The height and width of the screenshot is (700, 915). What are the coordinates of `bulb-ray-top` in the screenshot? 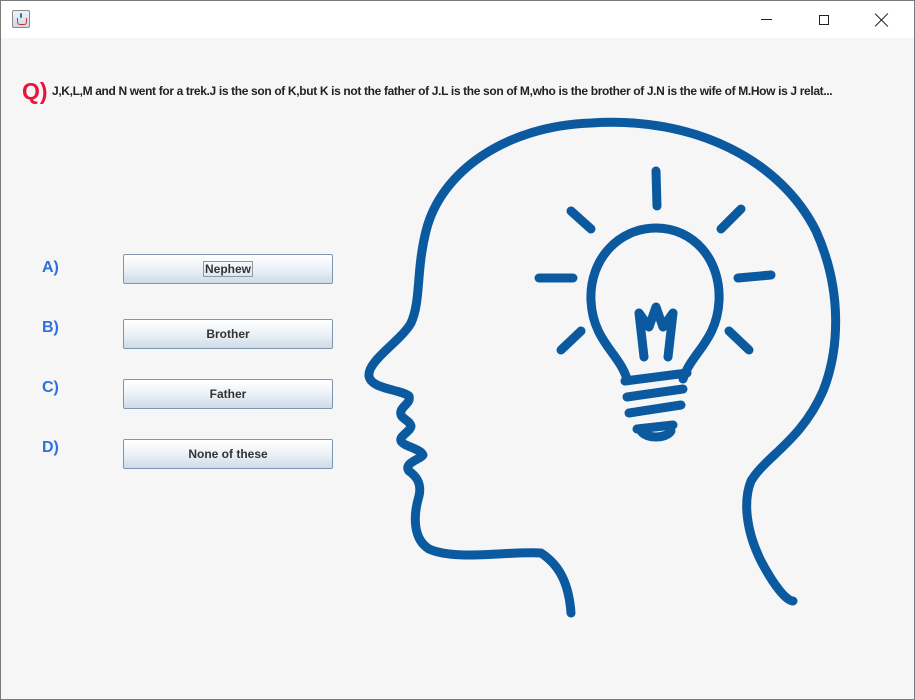 It's located at (656, 188).